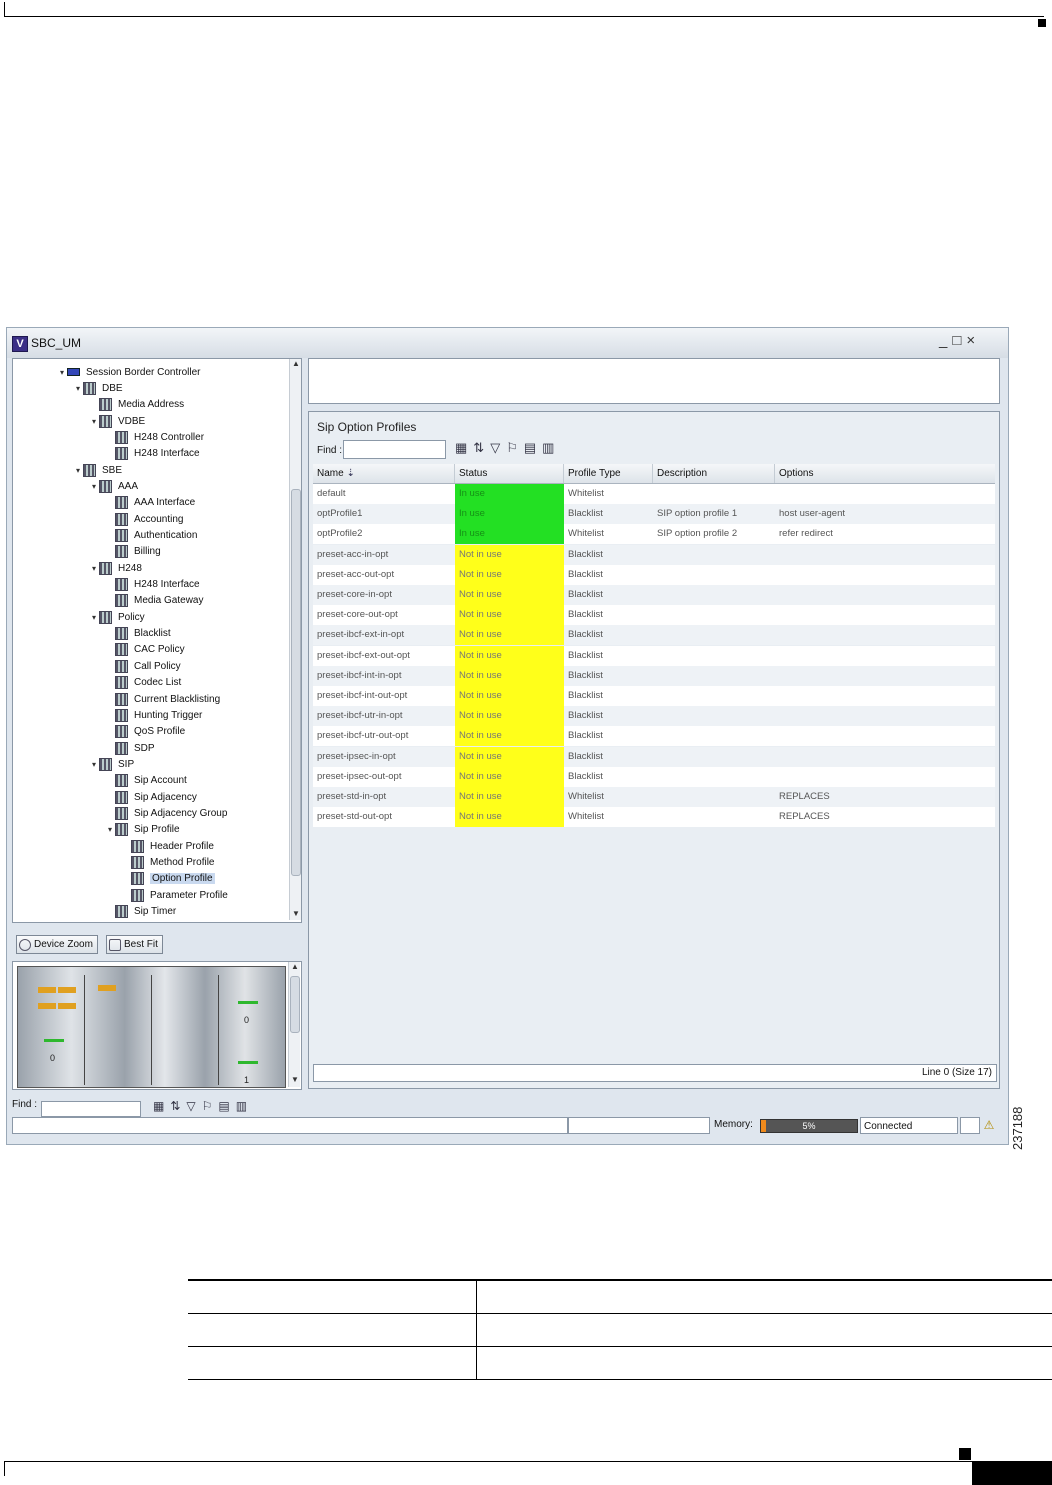 The image size is (1052, 1485). Describe the element at coordinates (166, 813) in the screenshot. I see `tree-item: Sip Adjacency Group` at that location.